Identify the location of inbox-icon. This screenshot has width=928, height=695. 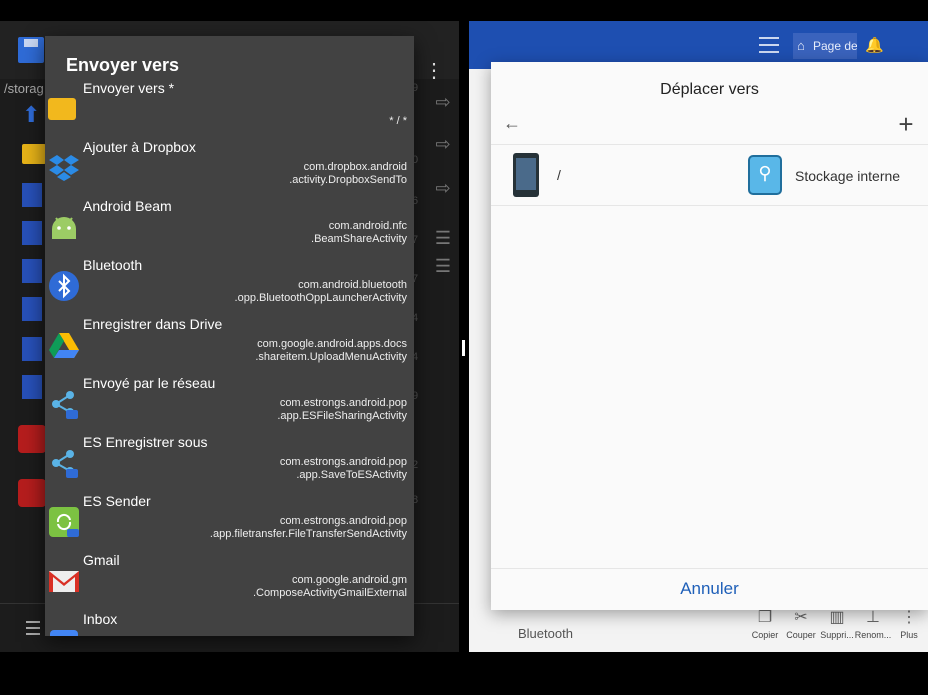
(64, 630).